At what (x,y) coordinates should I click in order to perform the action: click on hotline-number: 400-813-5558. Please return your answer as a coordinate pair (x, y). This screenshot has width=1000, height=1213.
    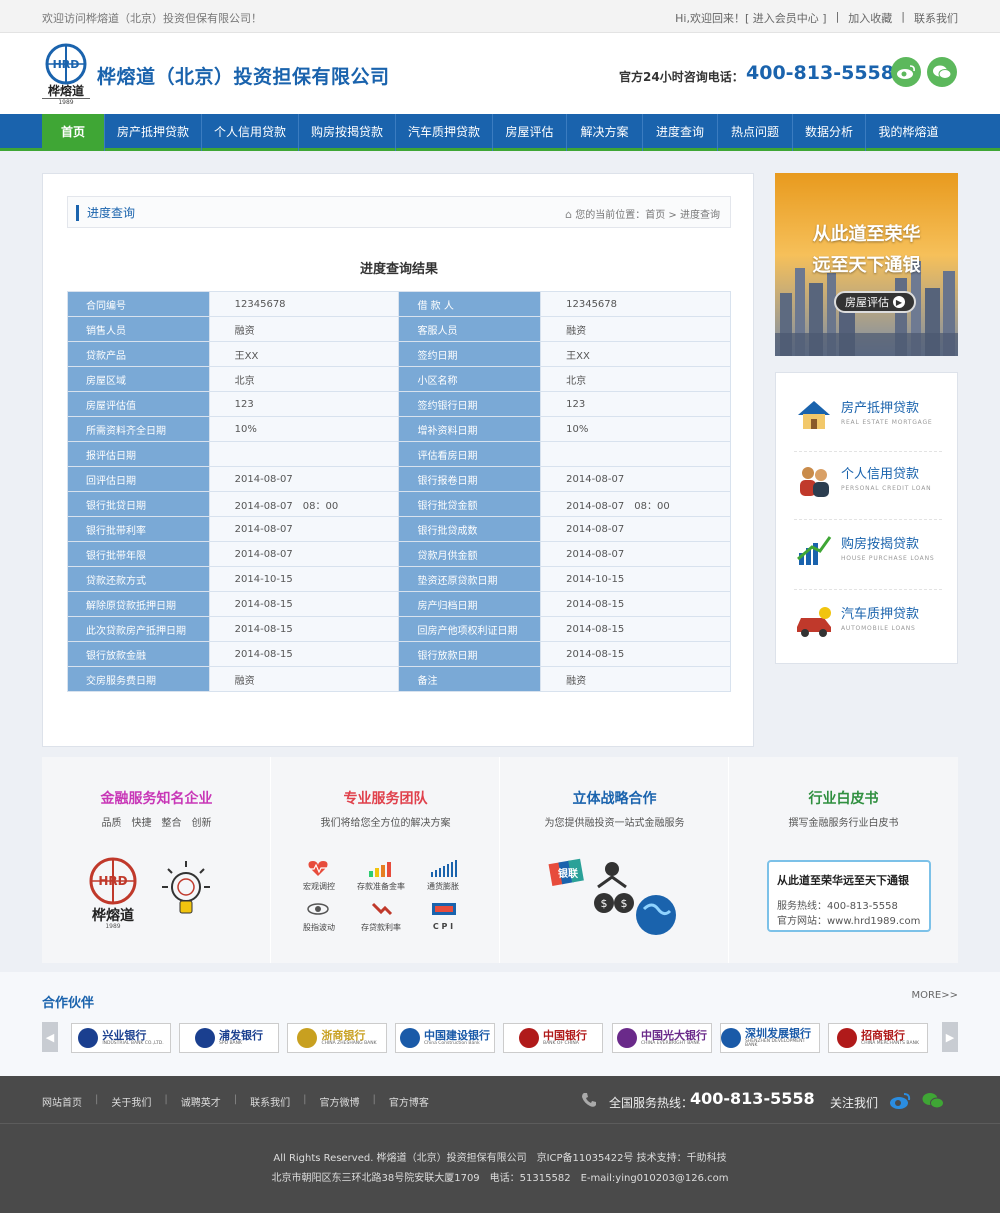
    Looking at the image, I should click on (820, 73).